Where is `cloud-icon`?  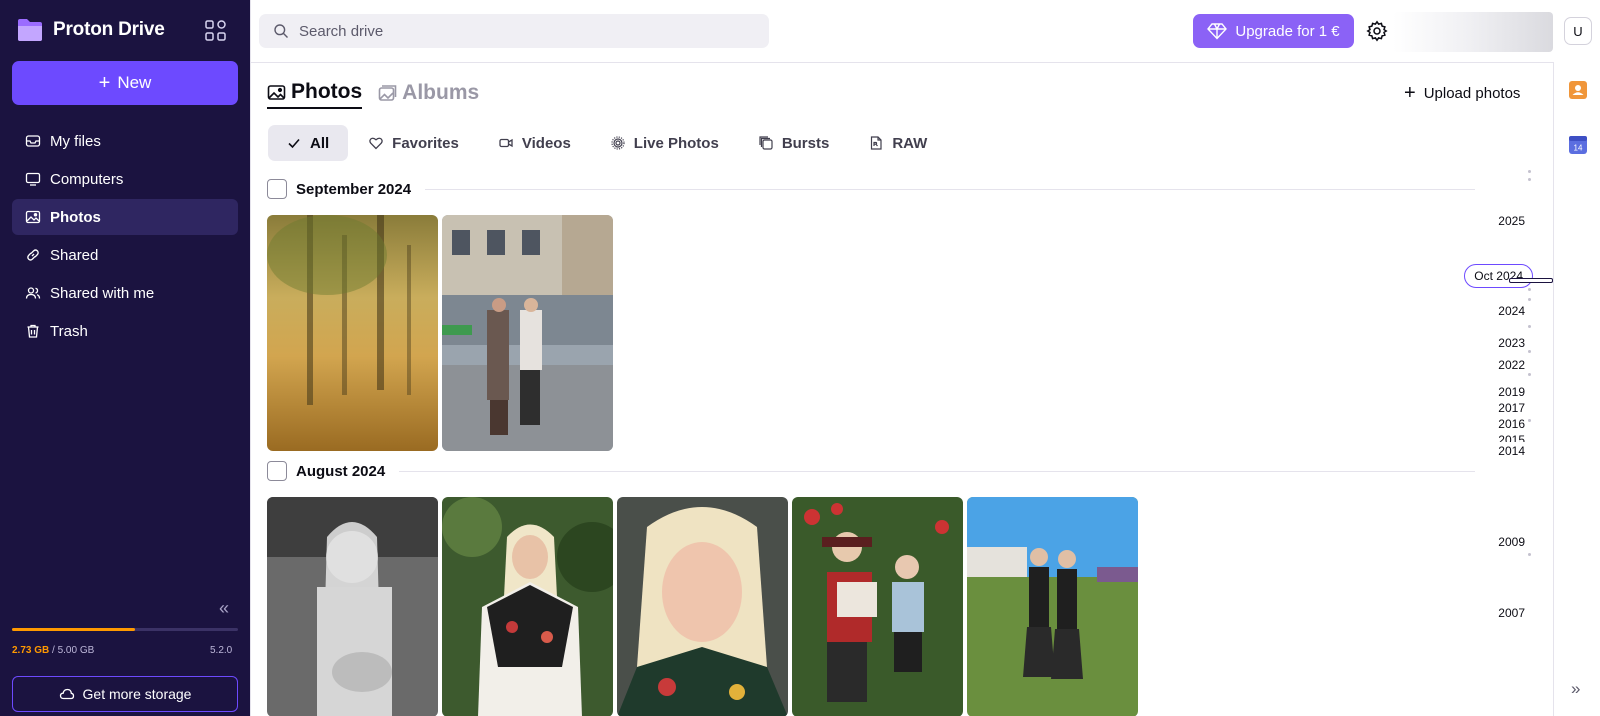 cloud-icon is located at coordinates (66, 694).